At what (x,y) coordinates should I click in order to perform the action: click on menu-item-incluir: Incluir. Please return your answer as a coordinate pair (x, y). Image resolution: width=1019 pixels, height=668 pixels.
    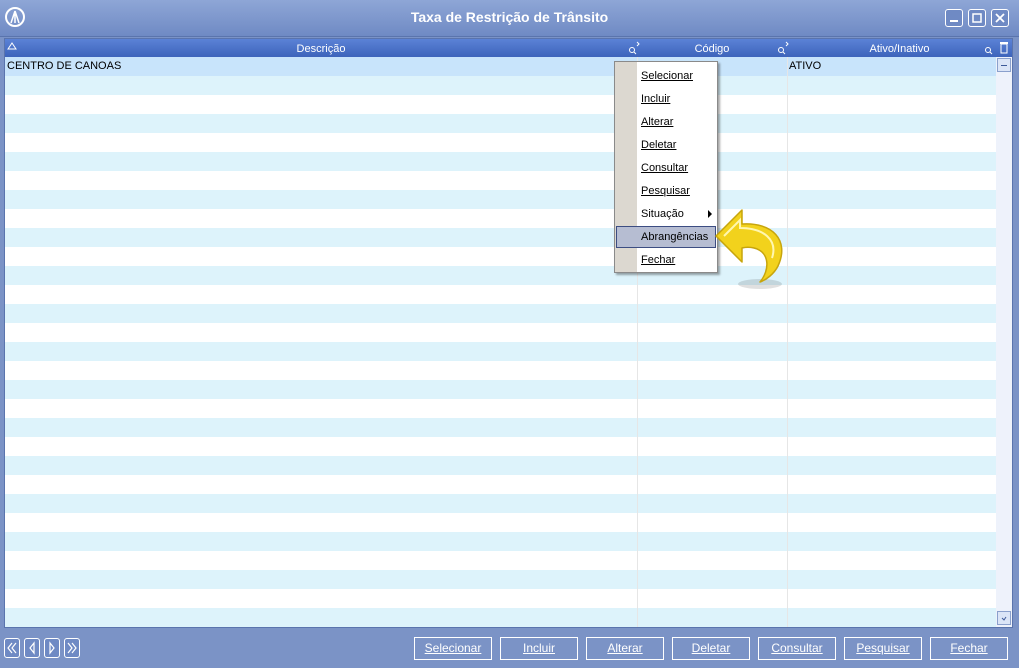
    Looking at the image, I should click on (666, 99).